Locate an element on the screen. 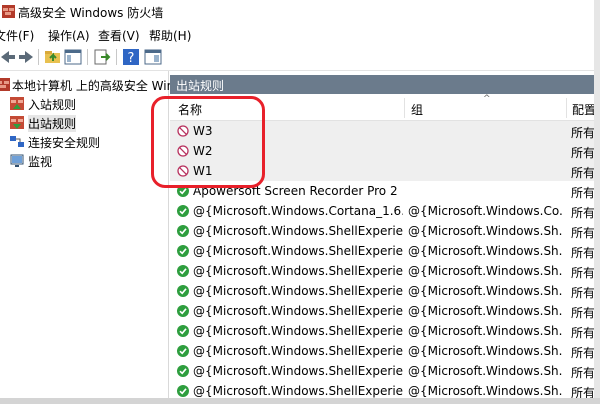 The width and height of the screenshot is (600, 404). export-icon is located at coordinates (102, 57).